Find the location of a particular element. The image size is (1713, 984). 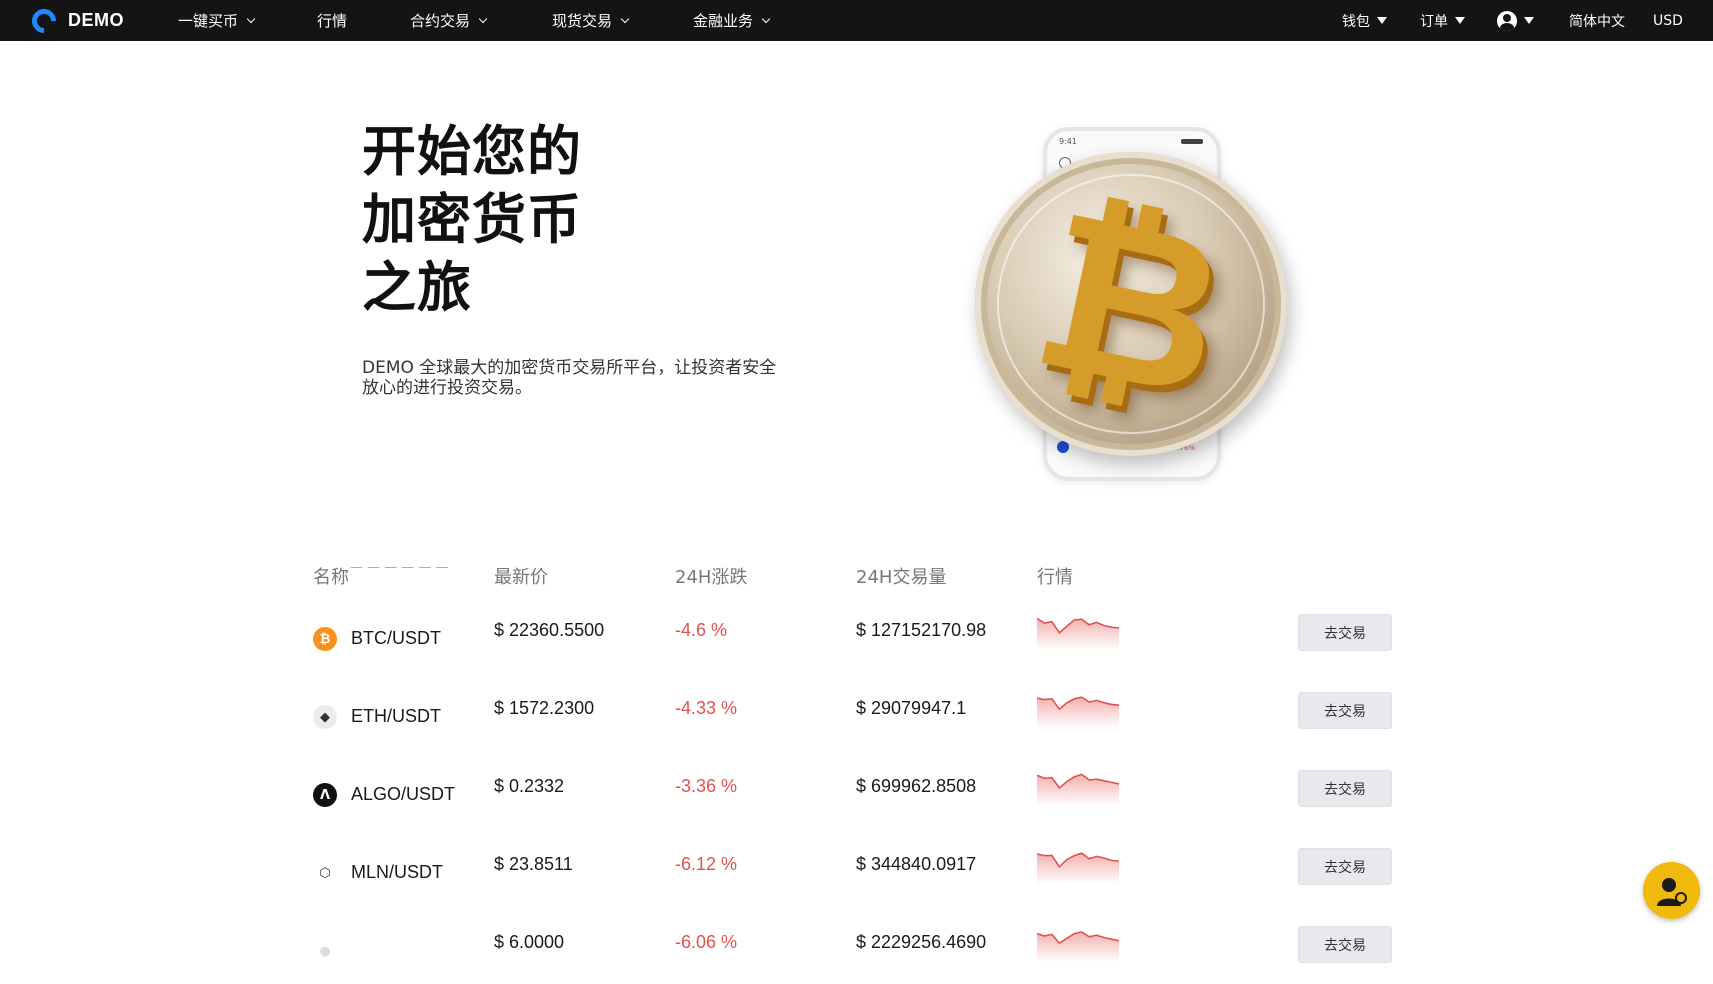

last-price: $ 22360.5500 is located at coordinates (549, 630).